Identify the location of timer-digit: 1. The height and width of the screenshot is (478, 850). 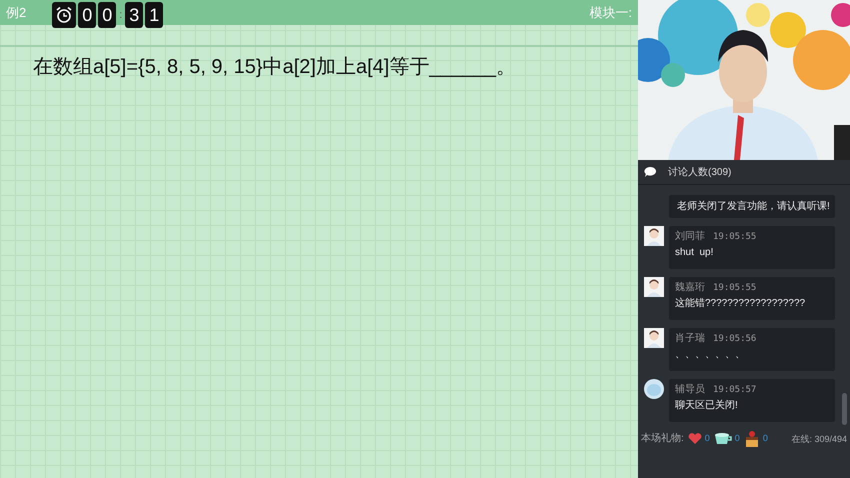
(154, 15).